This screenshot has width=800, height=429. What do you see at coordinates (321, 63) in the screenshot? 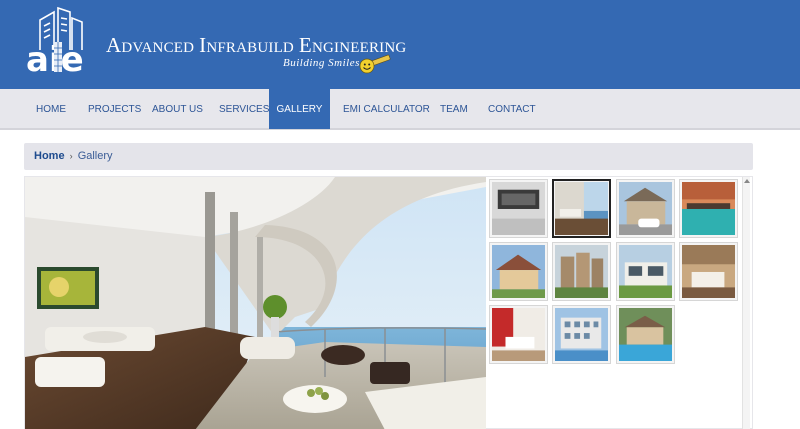
I see `tagline: Building Smiles` at bounding box center [321, 63].